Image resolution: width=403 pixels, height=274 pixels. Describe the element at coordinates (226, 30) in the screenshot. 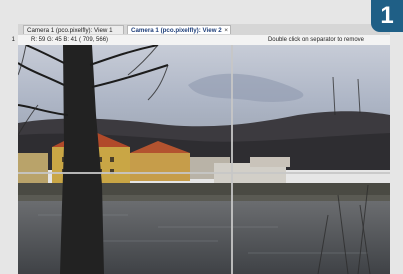

I see `close-tab-icon: ×` at that location.